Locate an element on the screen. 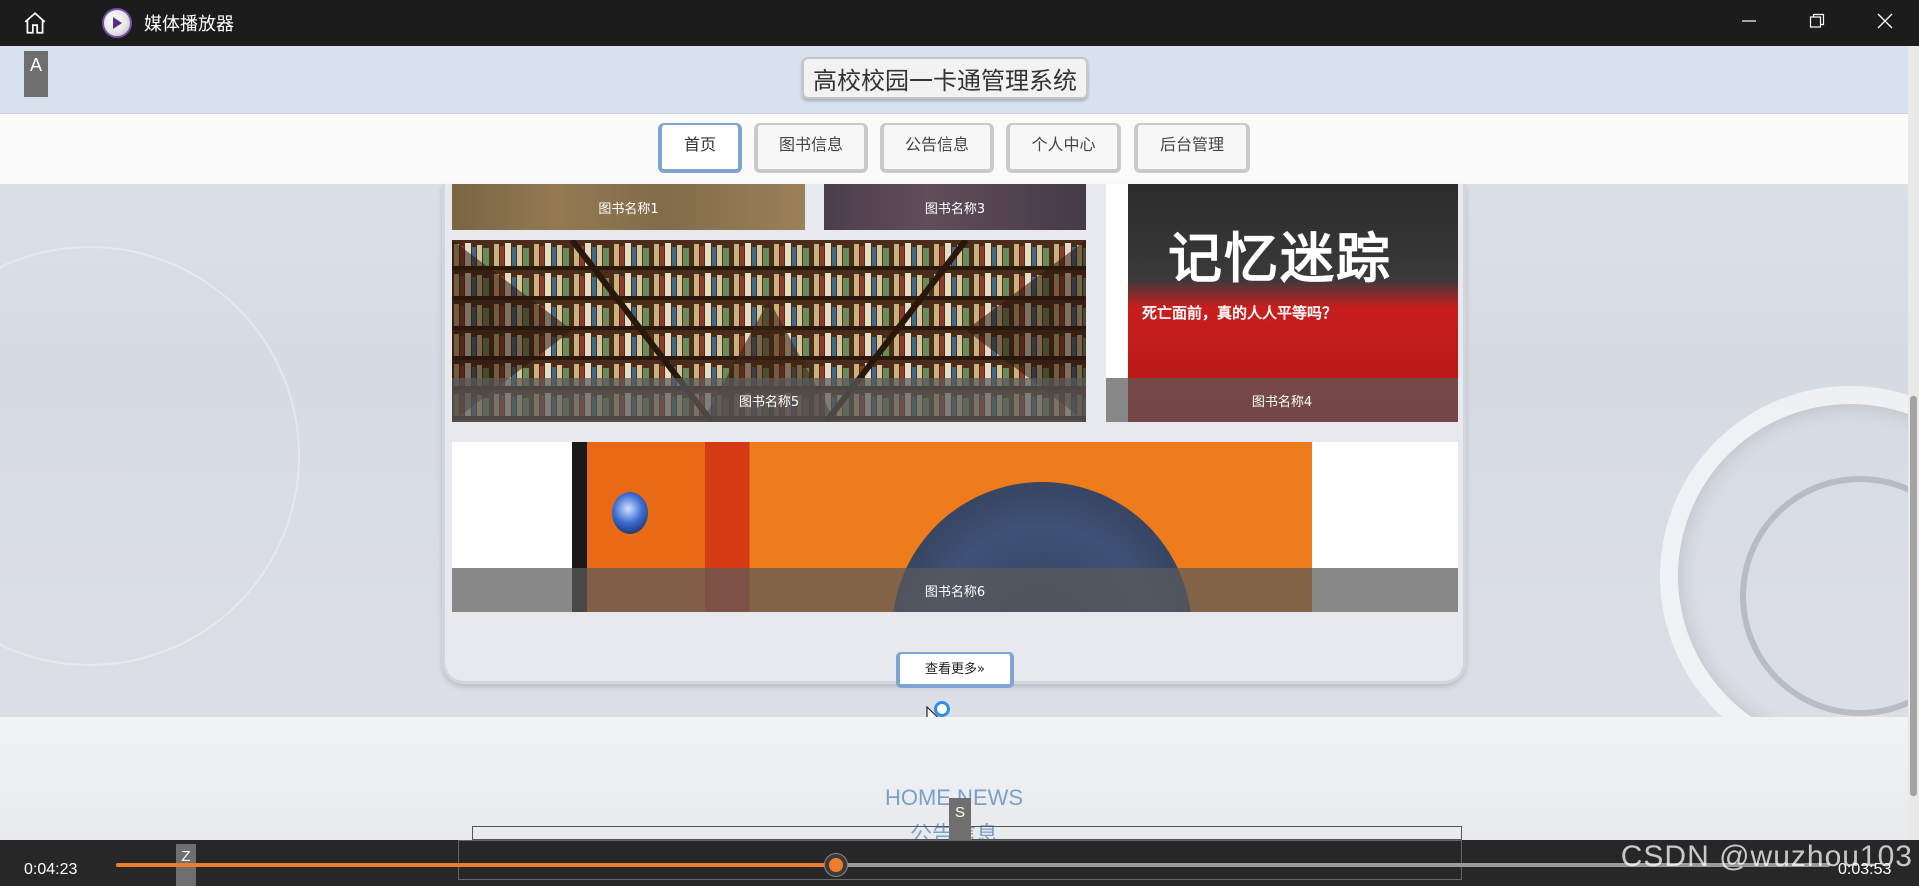 The image size is (1919, 886). play-icon is located at coordinates (117, 23).